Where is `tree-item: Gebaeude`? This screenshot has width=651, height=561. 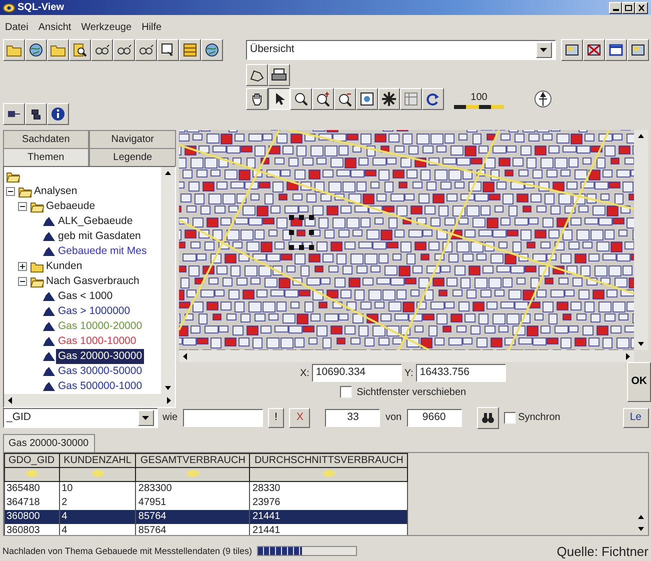
tree-item: Gebaeude is located at coordinates (71, 206).